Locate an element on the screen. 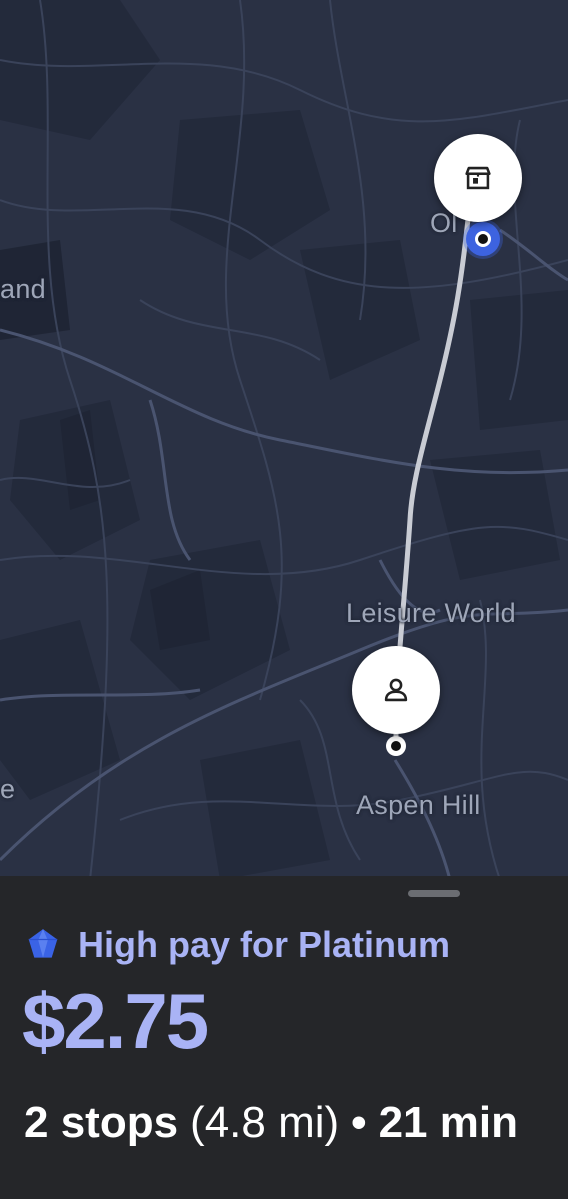 The width and height of the screenshot is (568, 1199). map-label-west: and is located at coordinates (23, 289).